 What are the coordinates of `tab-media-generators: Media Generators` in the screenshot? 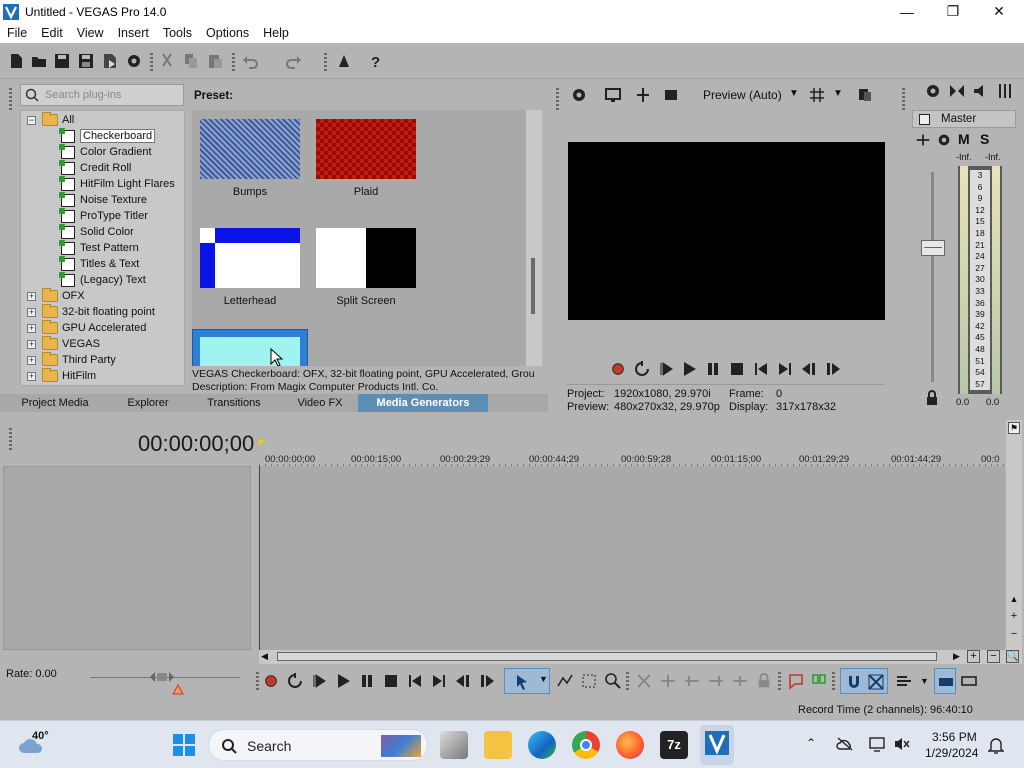 It's located at (423, 403).